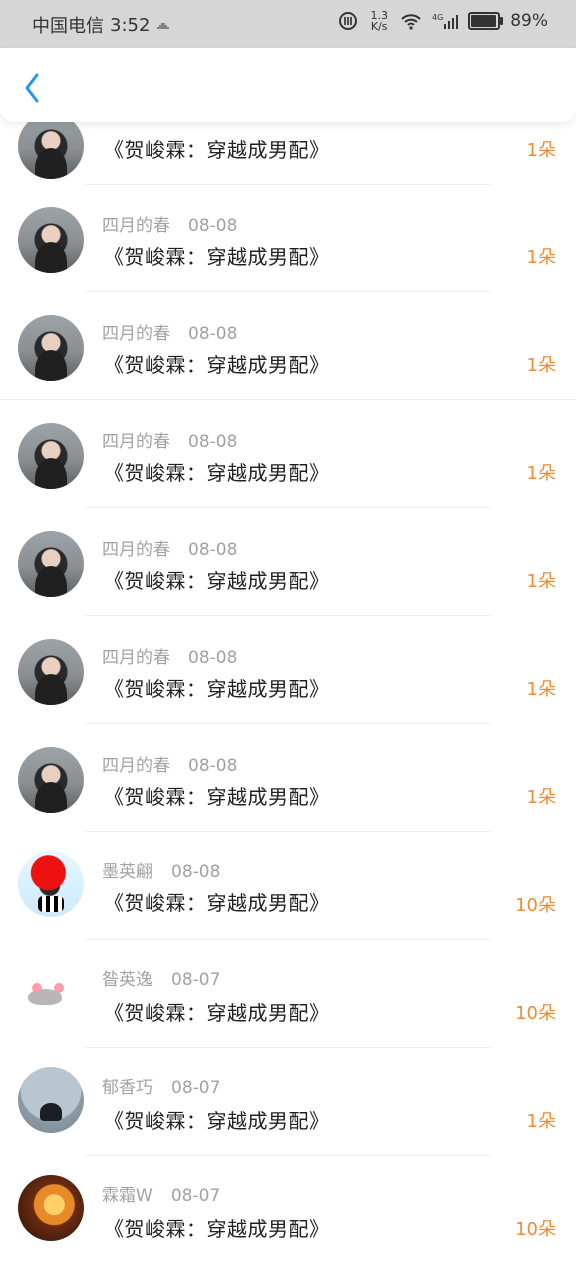 The image size is (576, 1280). Describe the element at coordinates (288, 85) in the screenshot. I see `top-app-bar` at that location.